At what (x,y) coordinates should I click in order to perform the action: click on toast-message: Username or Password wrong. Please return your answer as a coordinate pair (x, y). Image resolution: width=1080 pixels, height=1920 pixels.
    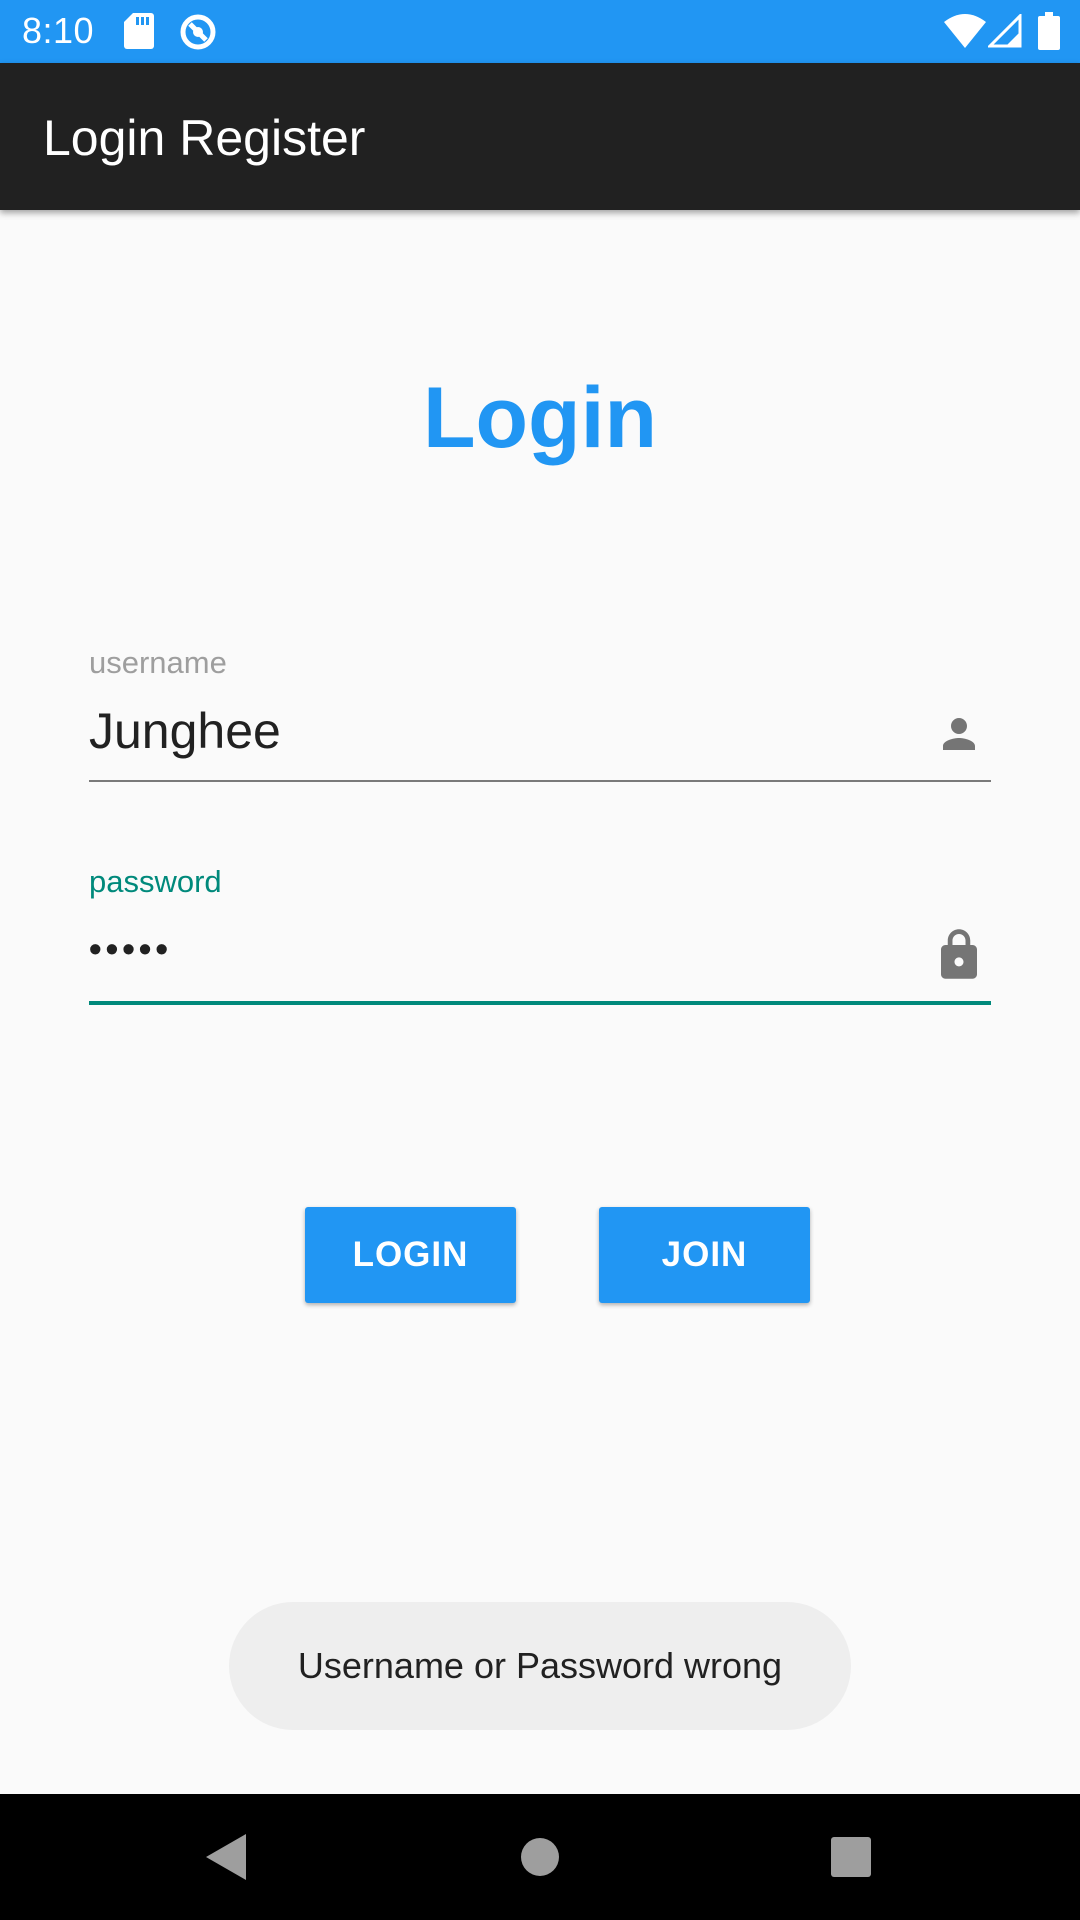
    Looking at the image, I should click on (540, 1665).